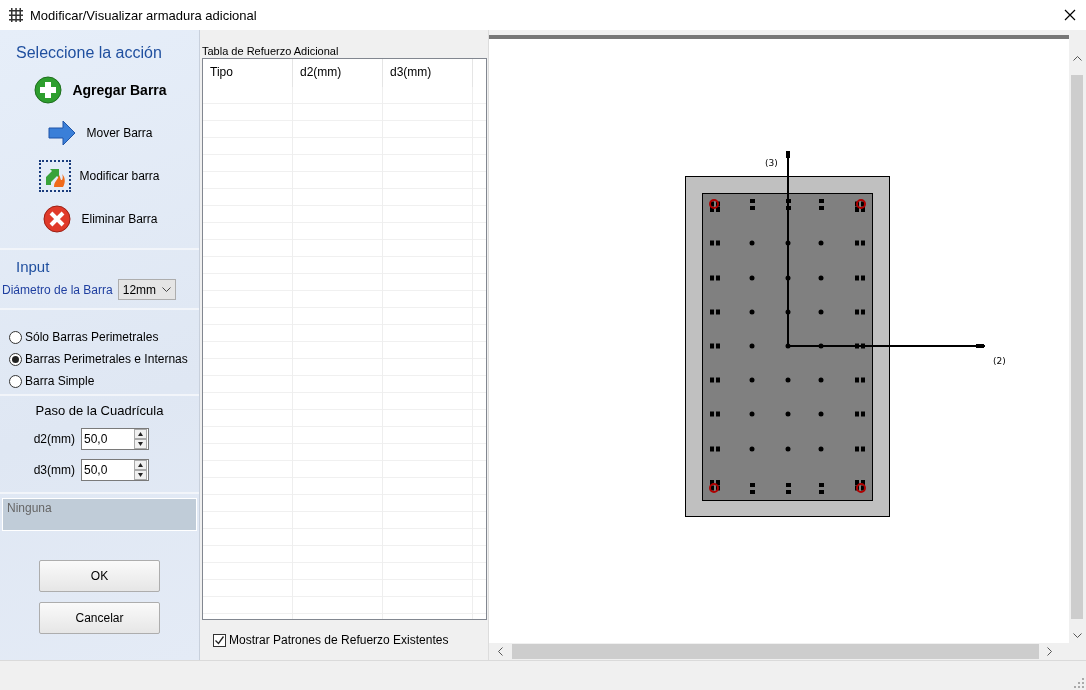 This screenshot has height=690, width=1086. I want to click on app-icon, so click(16, 15).